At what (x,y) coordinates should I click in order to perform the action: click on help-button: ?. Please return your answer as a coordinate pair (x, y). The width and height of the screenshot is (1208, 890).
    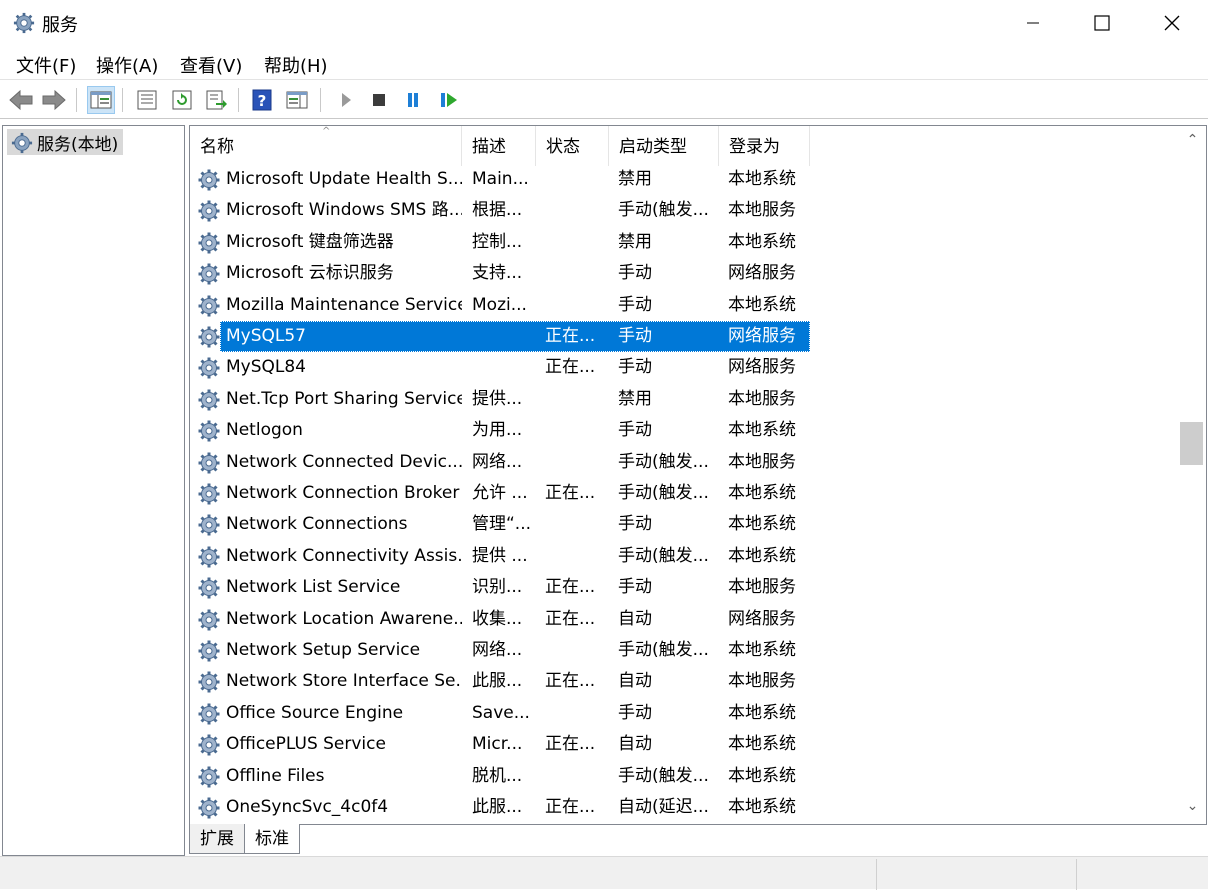
    Looking at the image, I should click on (262, 100).